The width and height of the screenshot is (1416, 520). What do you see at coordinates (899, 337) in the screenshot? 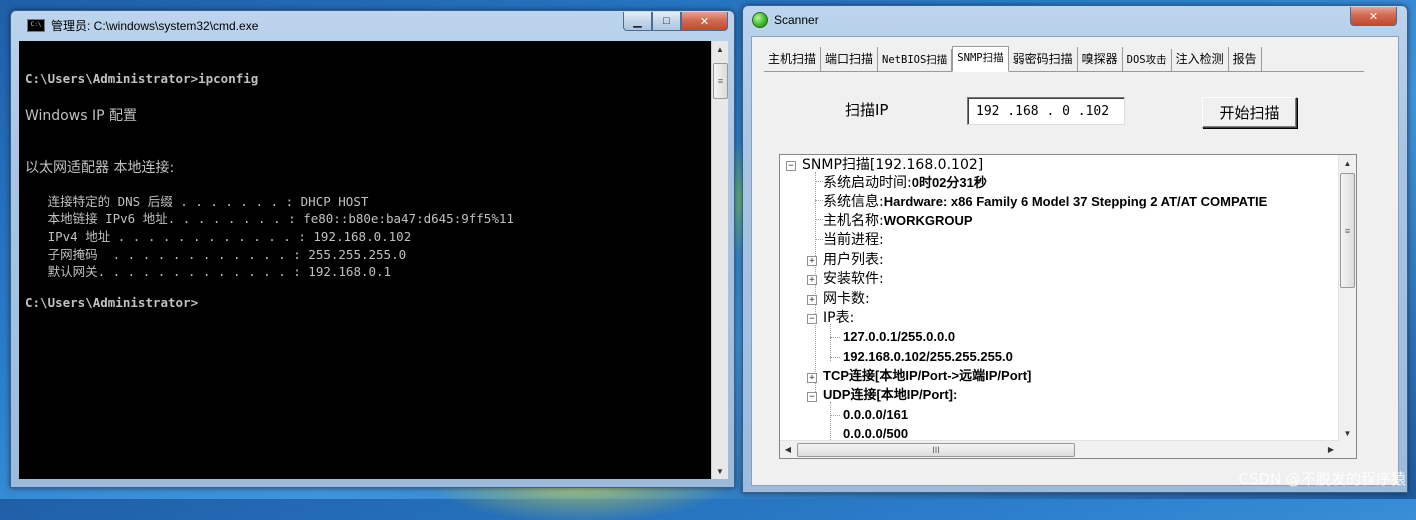
I see `ip-table-entry: 127.0.0.1/255.0.0.0` at bounding box center [899, 337].